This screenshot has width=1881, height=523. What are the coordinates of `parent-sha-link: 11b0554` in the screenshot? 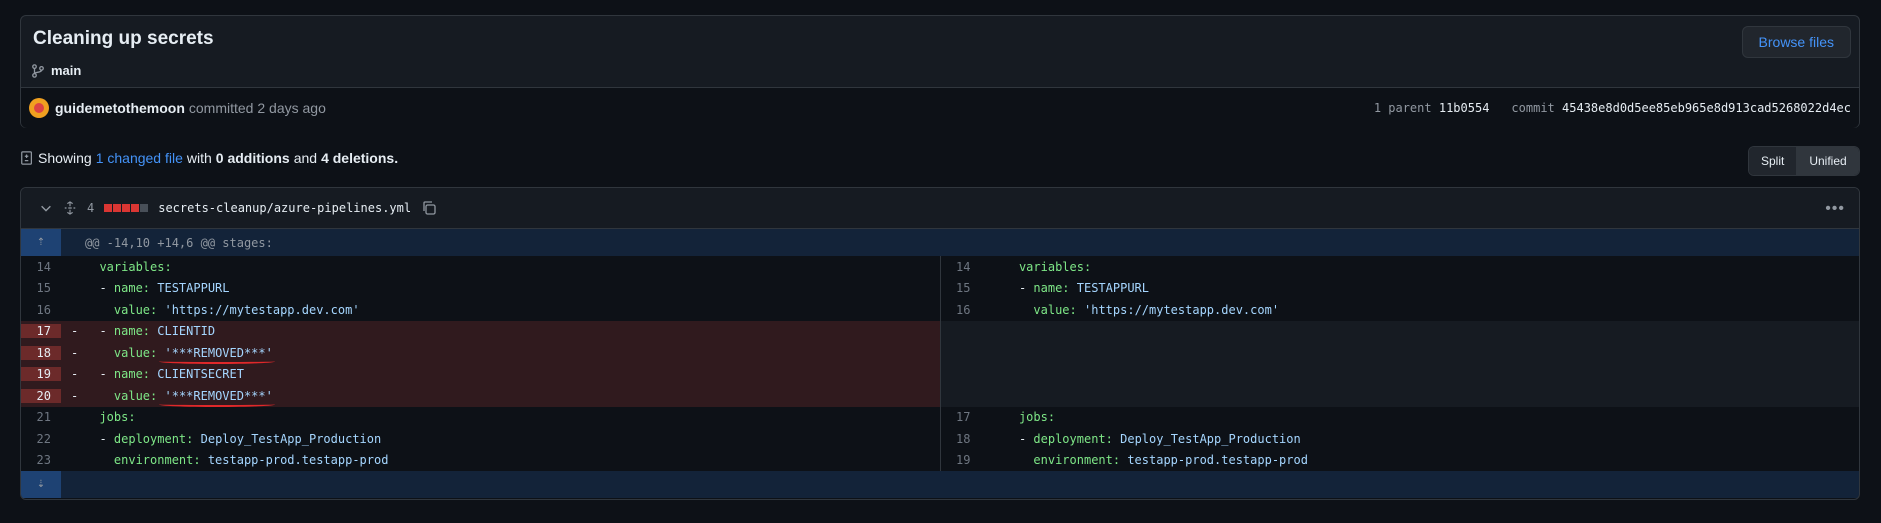 It's located at (1464, 108).